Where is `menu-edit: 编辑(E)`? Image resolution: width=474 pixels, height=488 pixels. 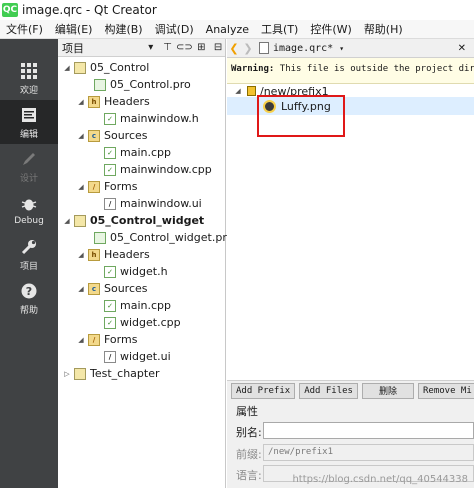 menu-edit: 编辑(E) is located at coordinates (74, 29).